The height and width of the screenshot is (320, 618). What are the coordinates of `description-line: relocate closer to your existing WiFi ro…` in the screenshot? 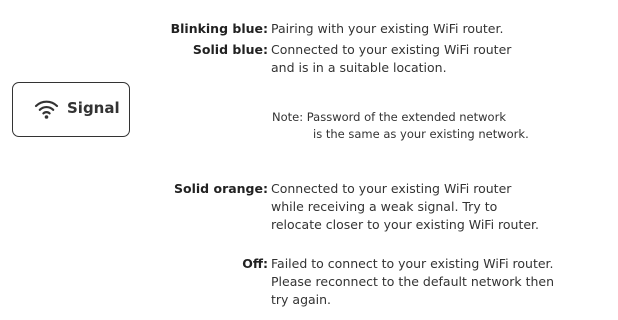 It's located at (405, 224).